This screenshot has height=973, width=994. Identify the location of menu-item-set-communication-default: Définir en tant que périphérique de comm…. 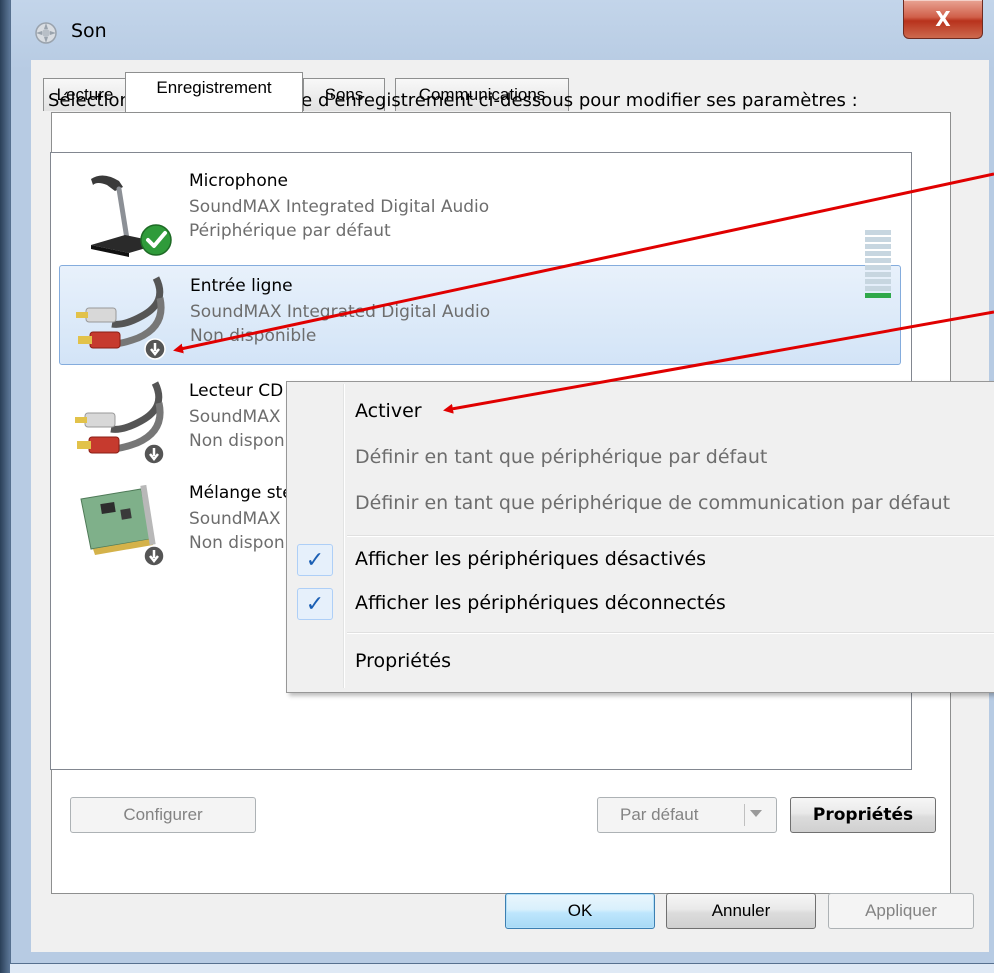
(652, 503).